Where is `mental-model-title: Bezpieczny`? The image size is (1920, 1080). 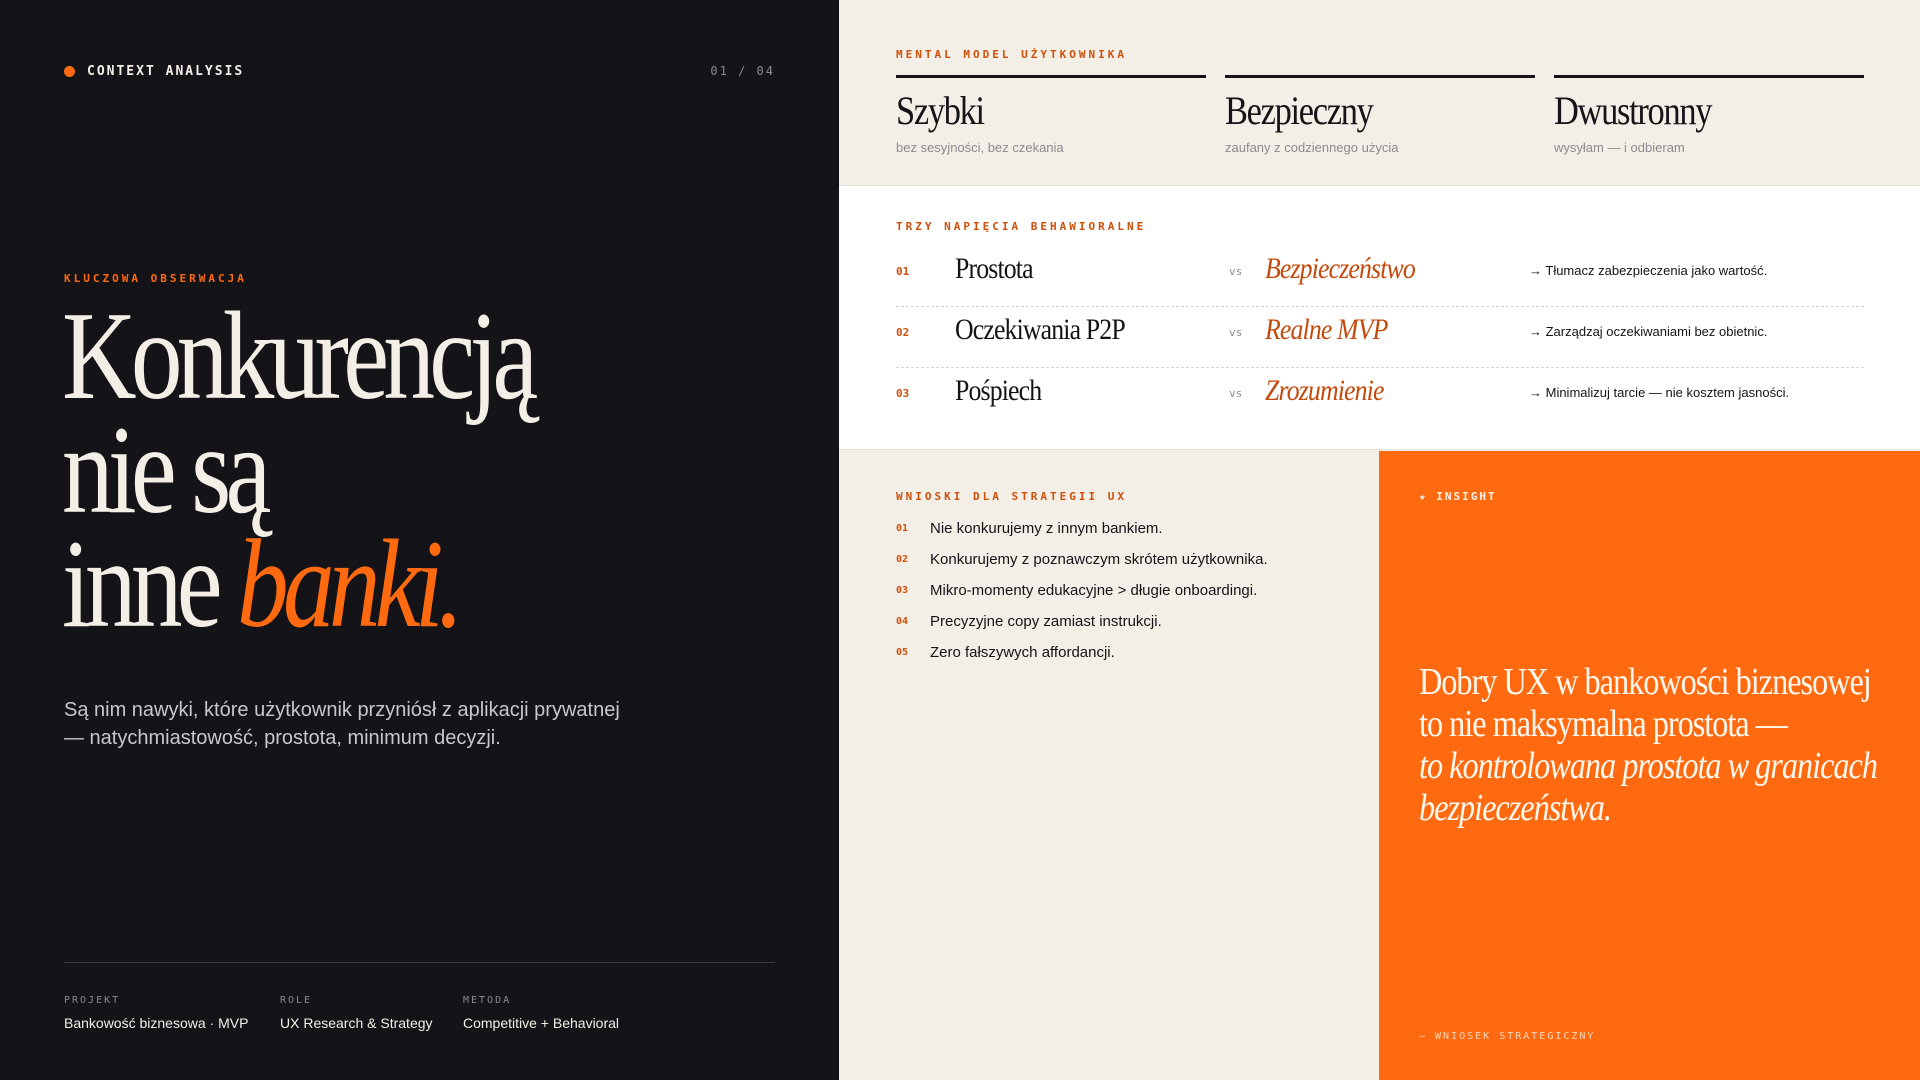
mental-model-title: Bezpieczny is located at coordinates (1299, 110).